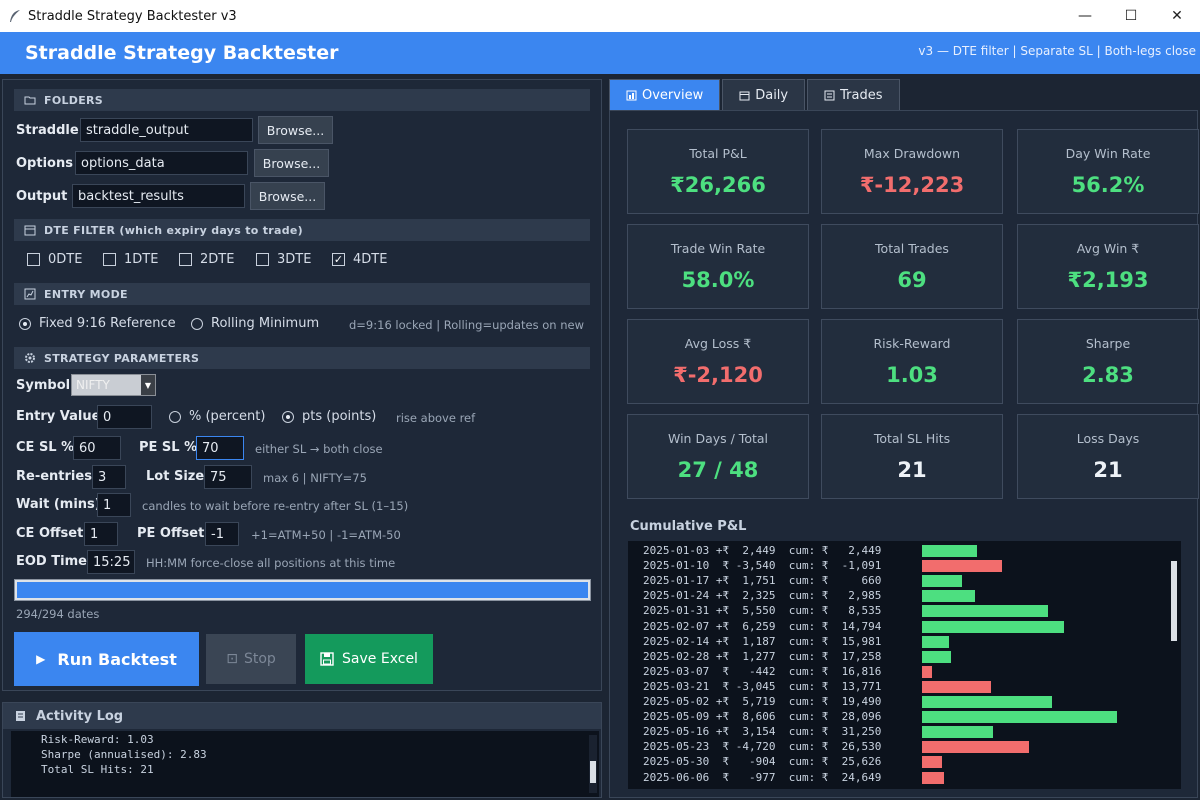 Image resolution: width=1200 pixels, height=800 pixels. I want to click on reentries-label: Re-entries, so click(54, 476).